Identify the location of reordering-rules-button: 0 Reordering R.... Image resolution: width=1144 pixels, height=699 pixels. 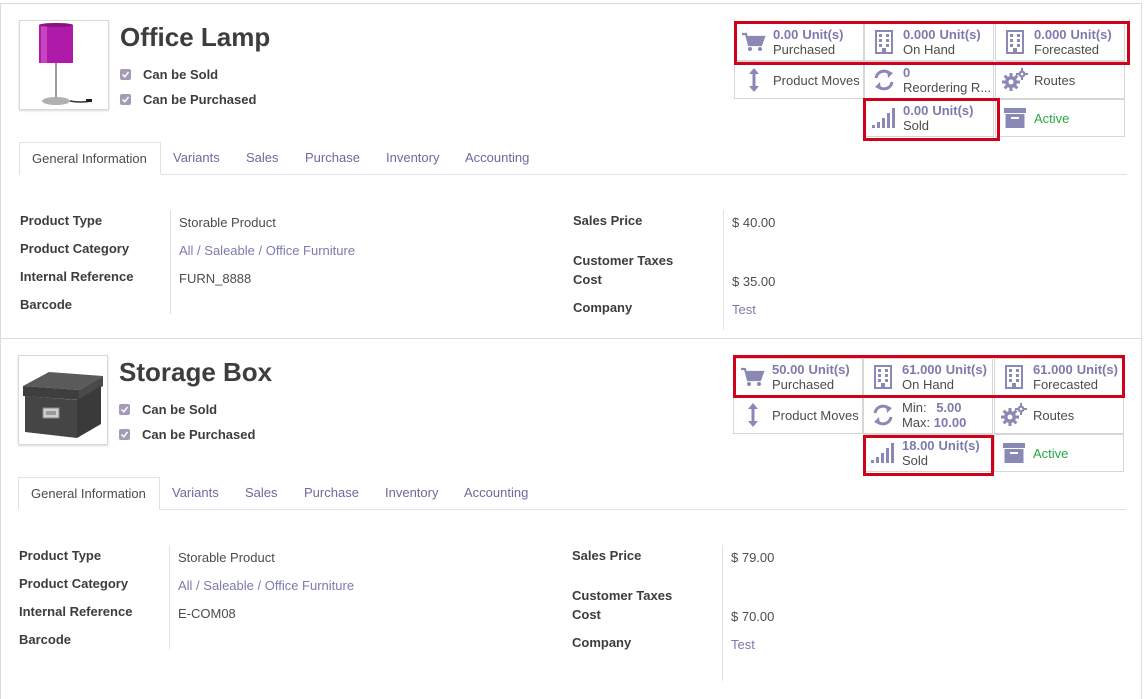
(929, 80).